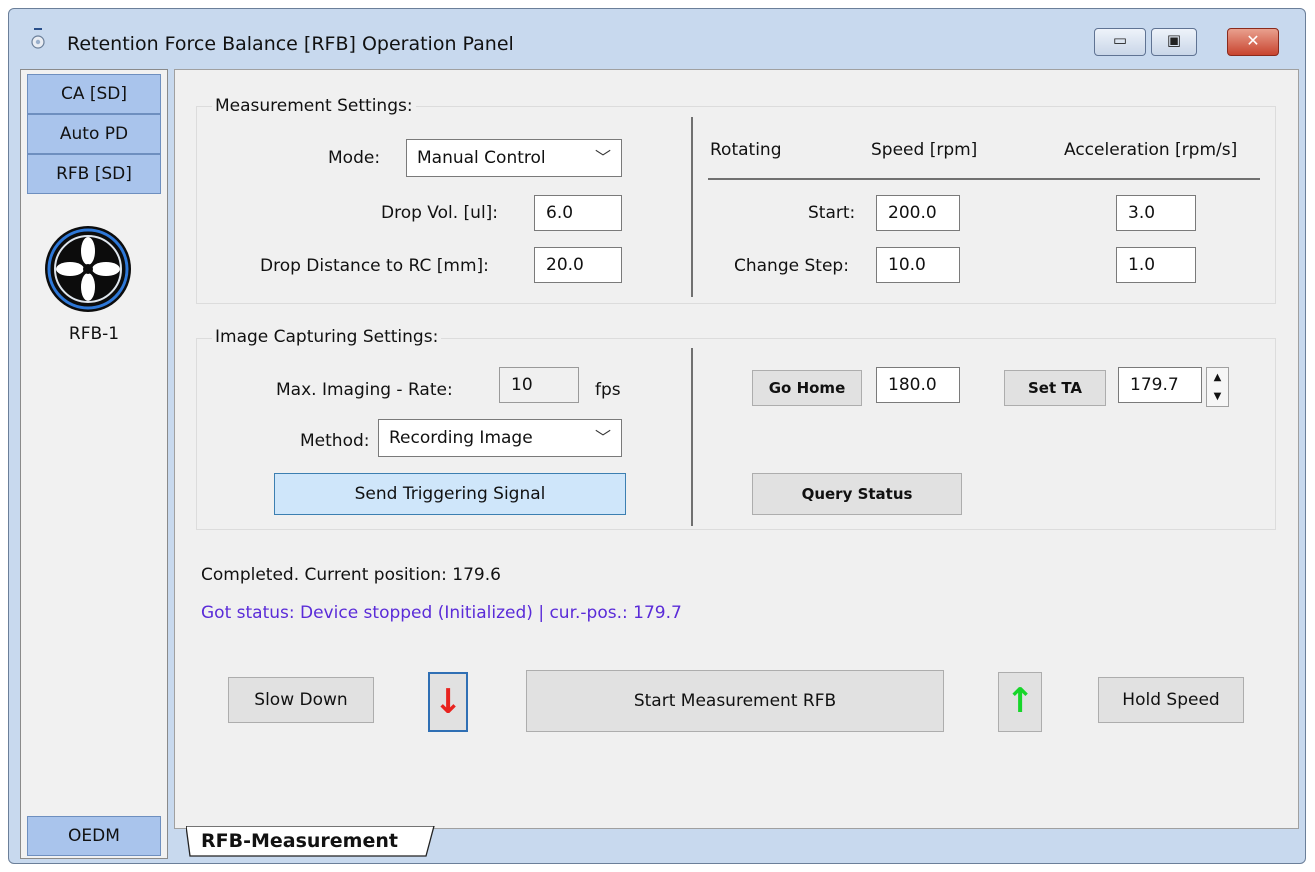 The height and width of the screenshot is (872, 1315). I want to click on maximize-button: ▣, so click(1174, 42).